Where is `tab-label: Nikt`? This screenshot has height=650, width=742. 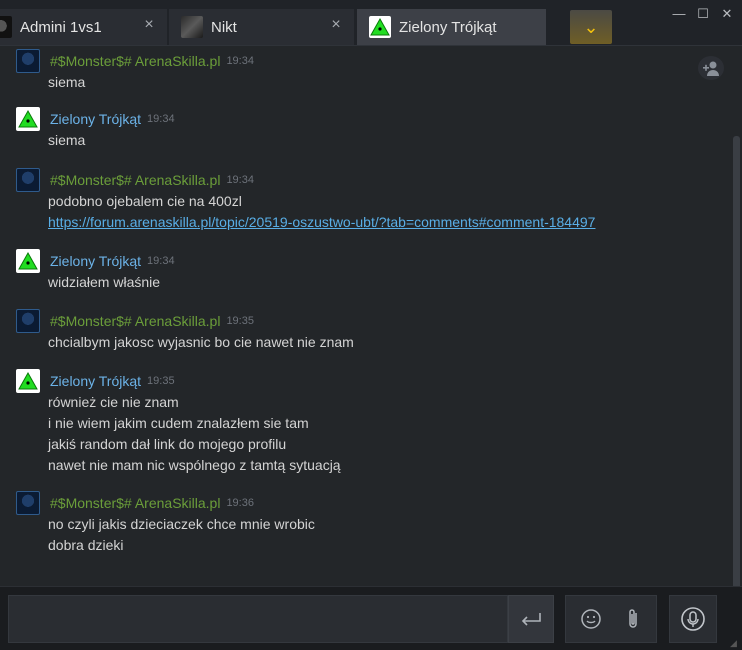
tab-label: Nikt is located at coordinates (224, 27).